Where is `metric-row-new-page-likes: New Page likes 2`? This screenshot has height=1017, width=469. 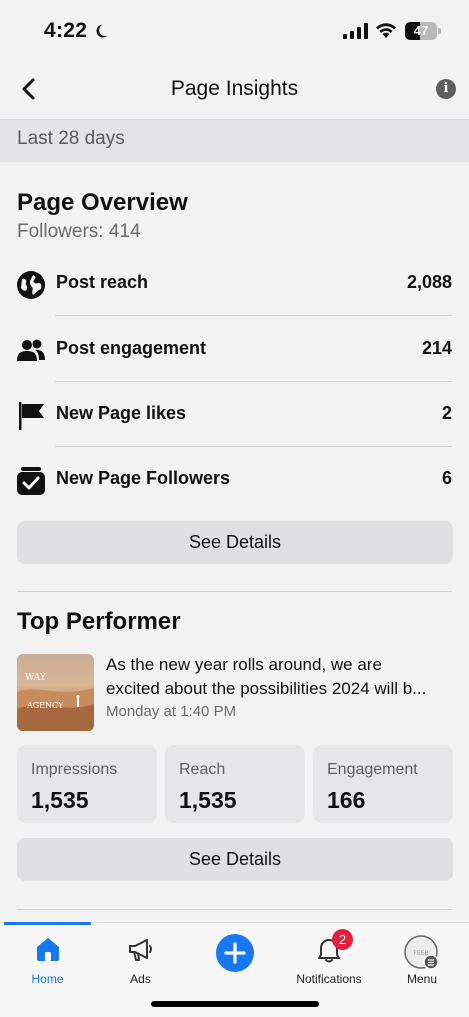
metric-row-new-page-likes: New Page likes 2 is located at coordinates (234, 414).